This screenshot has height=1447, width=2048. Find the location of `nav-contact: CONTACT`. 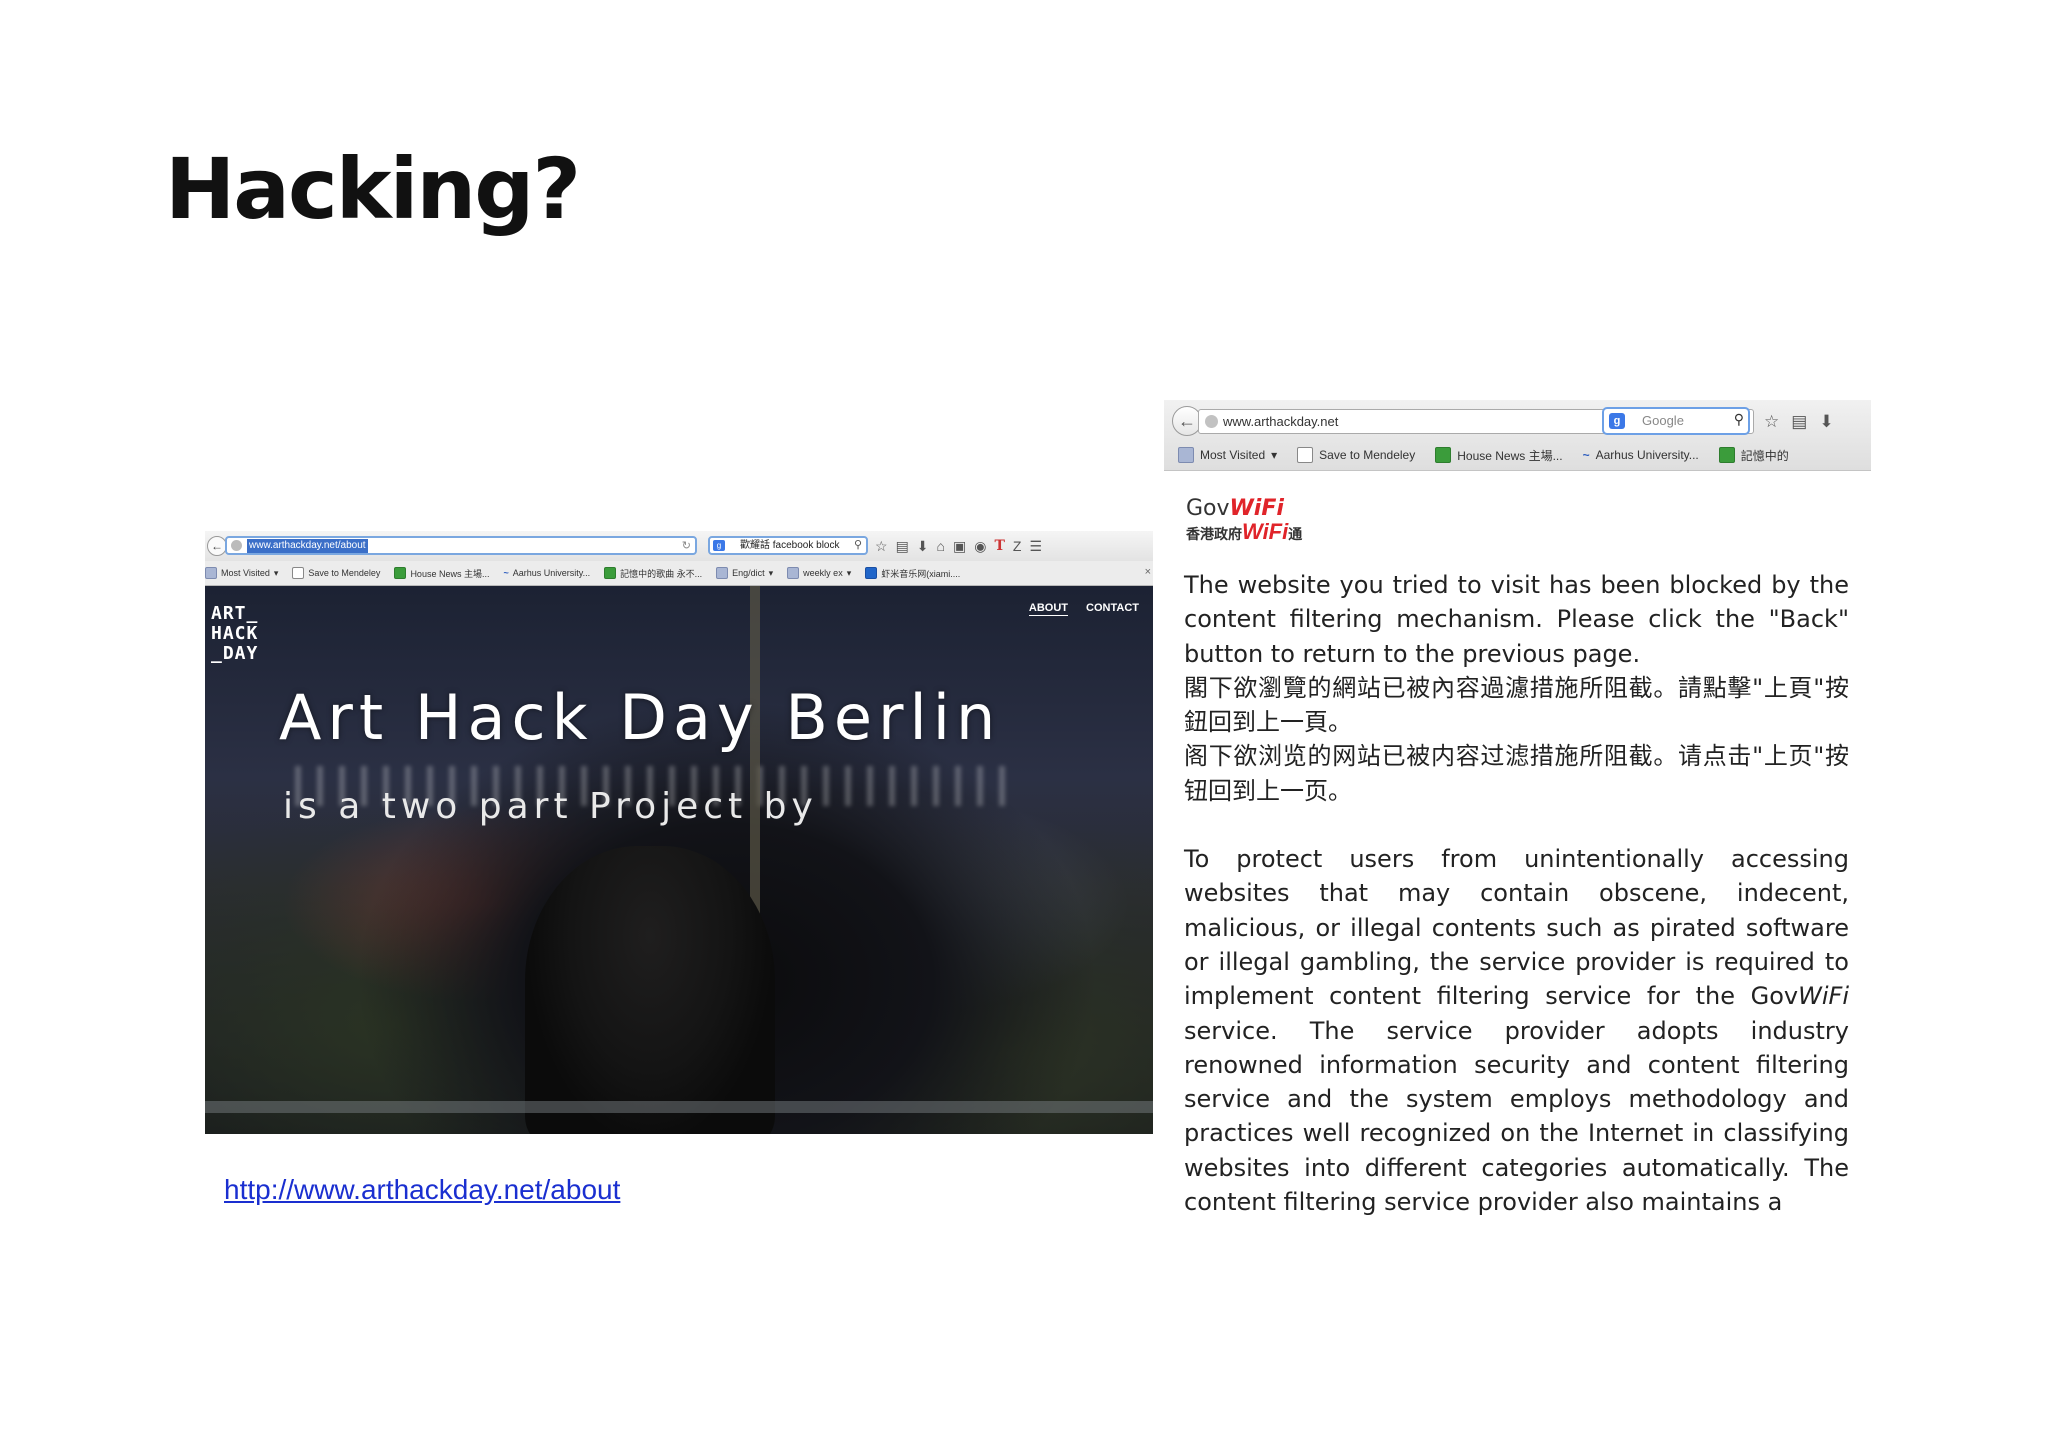

nav-contact: CONTACT is located at coordinates (1112, 609).